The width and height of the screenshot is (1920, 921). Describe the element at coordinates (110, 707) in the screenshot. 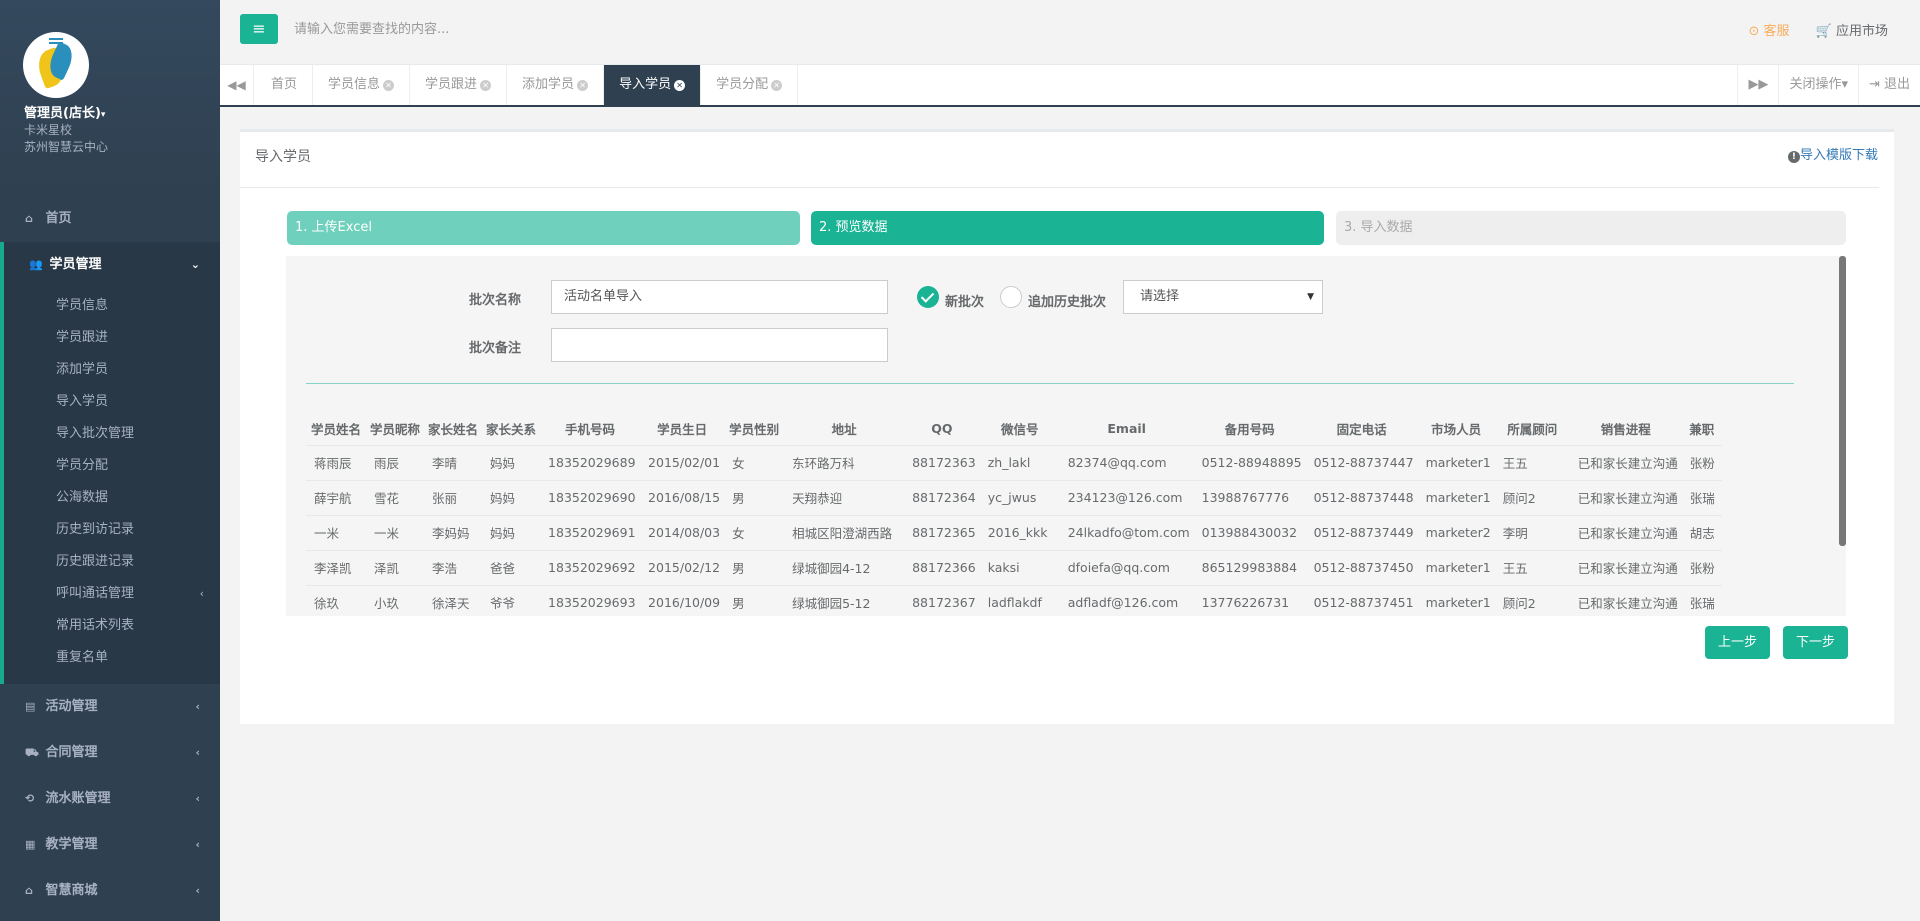

I see `sidebar-item-activity: ▤ 活动管理 ‹` at that location.